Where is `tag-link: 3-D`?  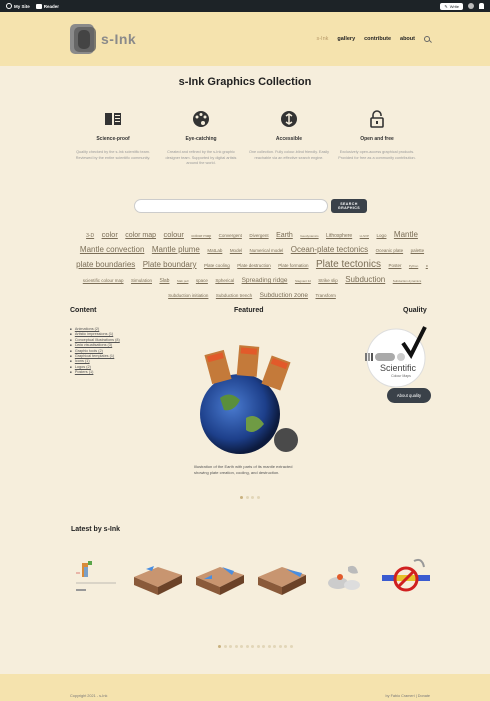
tag-link: 3-D is located at coordinates (90, 236).